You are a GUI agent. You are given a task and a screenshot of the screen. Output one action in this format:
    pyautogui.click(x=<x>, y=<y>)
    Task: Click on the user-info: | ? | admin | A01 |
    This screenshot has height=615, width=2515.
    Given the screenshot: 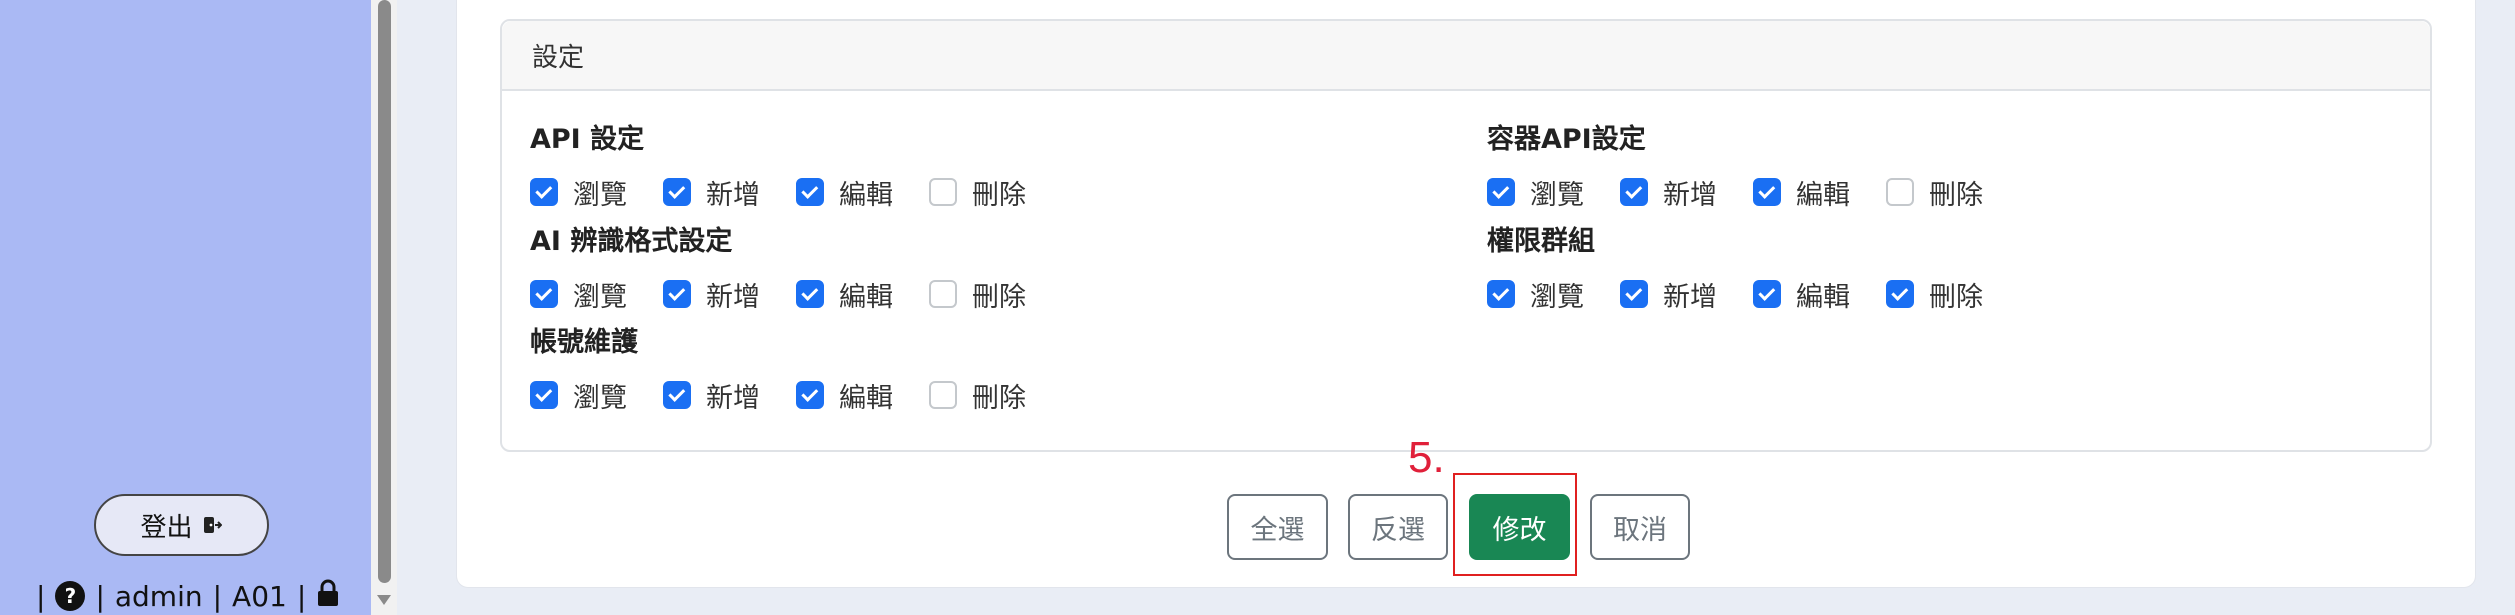 What is the action you would take?
    pyautogui.click(x=188, y=596)
    